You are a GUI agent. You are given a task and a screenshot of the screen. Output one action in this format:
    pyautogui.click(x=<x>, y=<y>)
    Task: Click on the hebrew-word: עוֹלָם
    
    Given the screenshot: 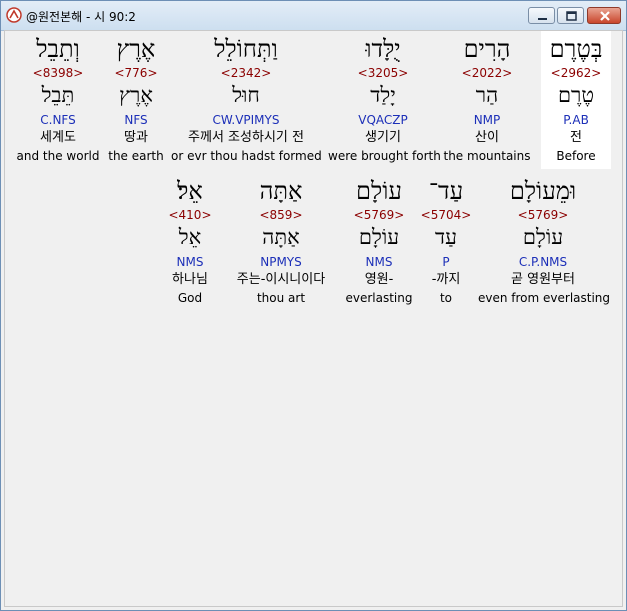 What is the action you would take?
    pyautogui.click(x=379, y=191)
    